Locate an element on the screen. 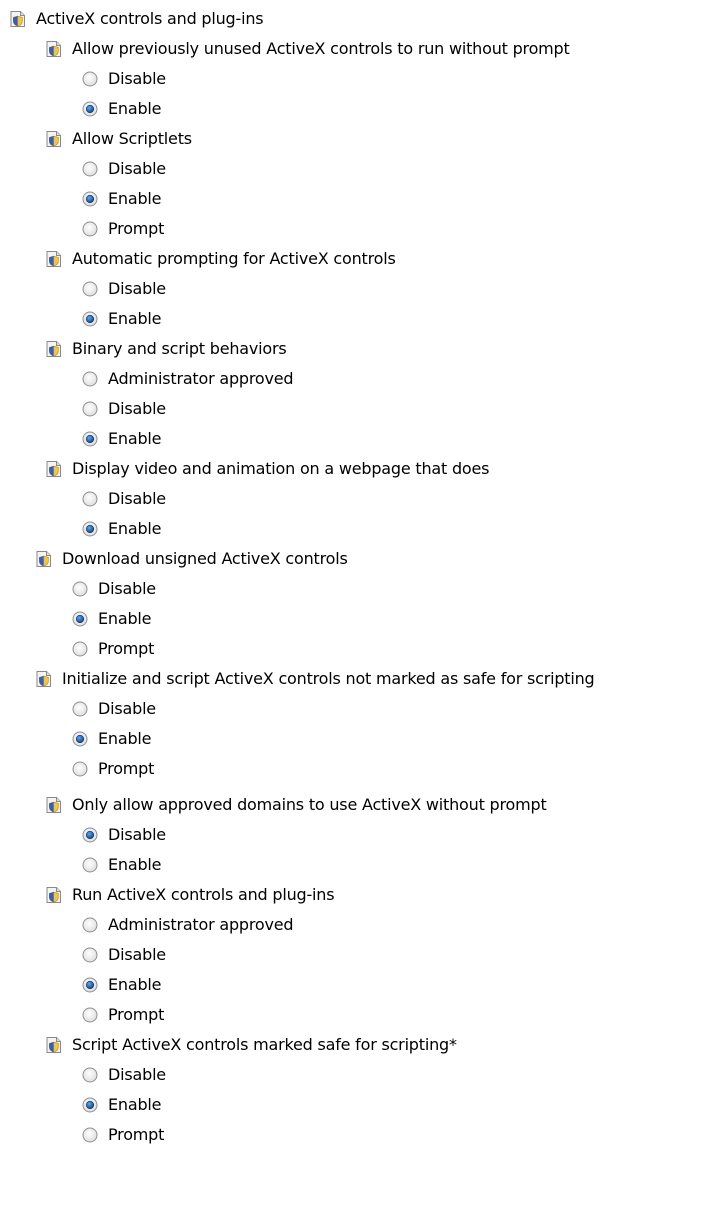 The height and width of the screenshot is (1230, 722). setting-label: Binary and script behaviors is located at coordinates (179, 348).